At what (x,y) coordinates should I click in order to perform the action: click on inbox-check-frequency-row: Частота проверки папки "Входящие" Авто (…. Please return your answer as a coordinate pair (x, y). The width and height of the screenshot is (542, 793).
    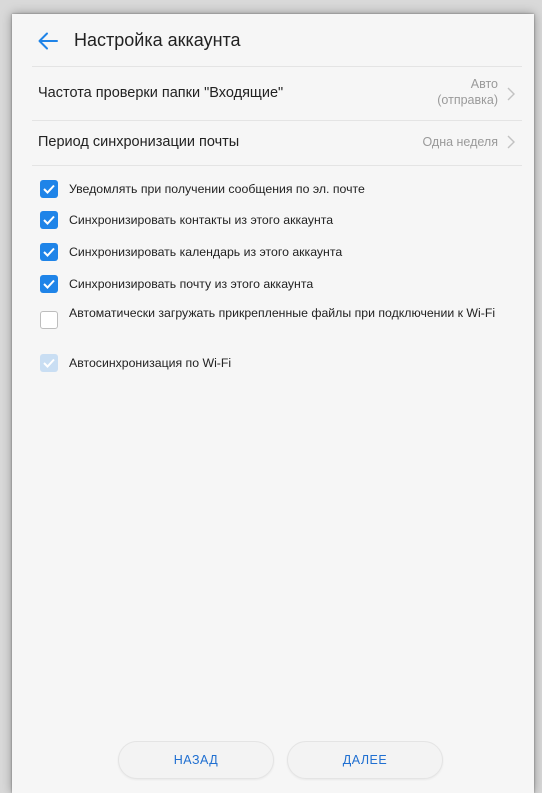
    Looking at the image, I should click on (273, 93).